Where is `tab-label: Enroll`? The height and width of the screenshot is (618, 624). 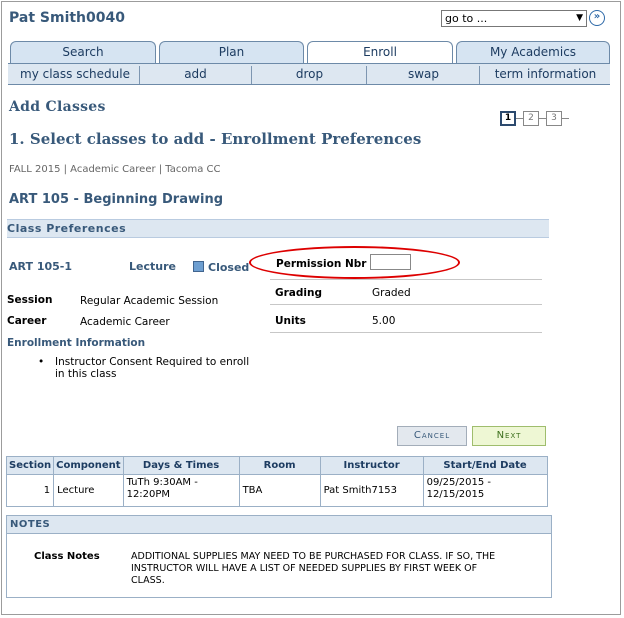
tab-label: Enroll is located at coordinates (380, 52).